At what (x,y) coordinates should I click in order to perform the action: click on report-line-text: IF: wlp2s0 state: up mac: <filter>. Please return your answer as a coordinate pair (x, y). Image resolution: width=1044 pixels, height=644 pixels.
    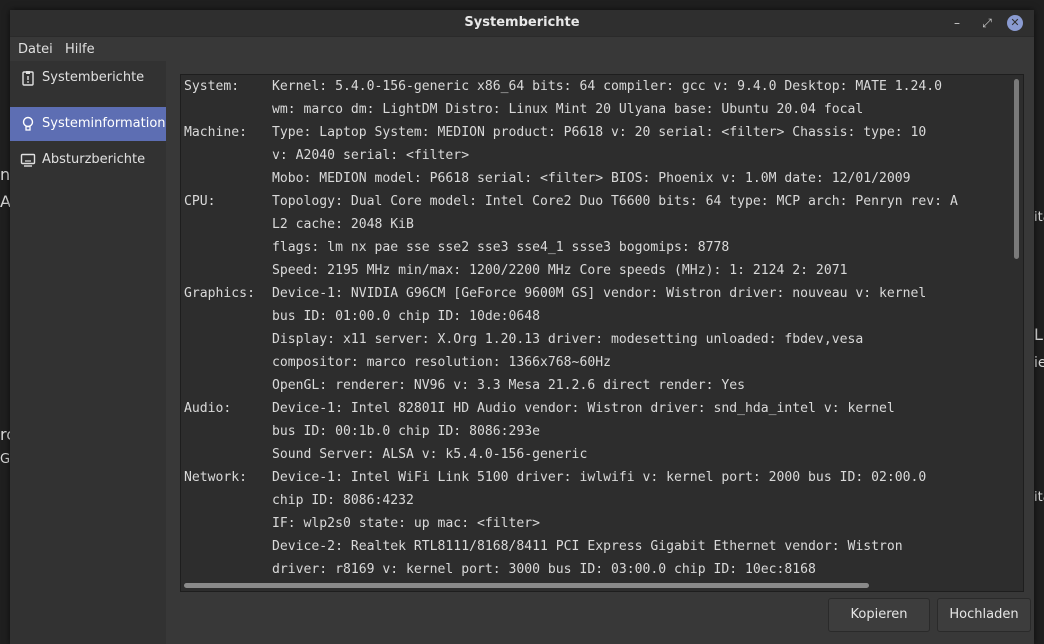
    Looking at the image, I should click on (406, 523).